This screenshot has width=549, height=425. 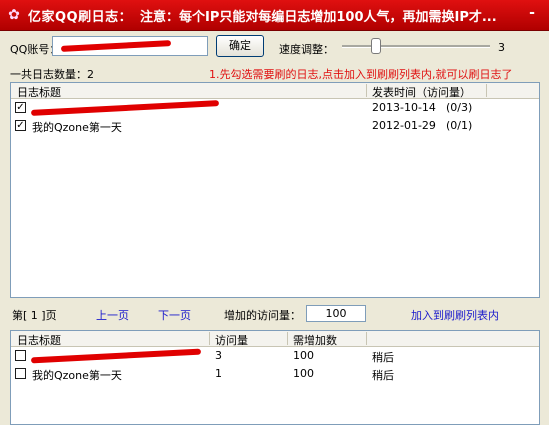 What do you see at coordinates (459, 125) in the screenshot?
I see `row-views: (0/1)` at bounding box center [459, 125].